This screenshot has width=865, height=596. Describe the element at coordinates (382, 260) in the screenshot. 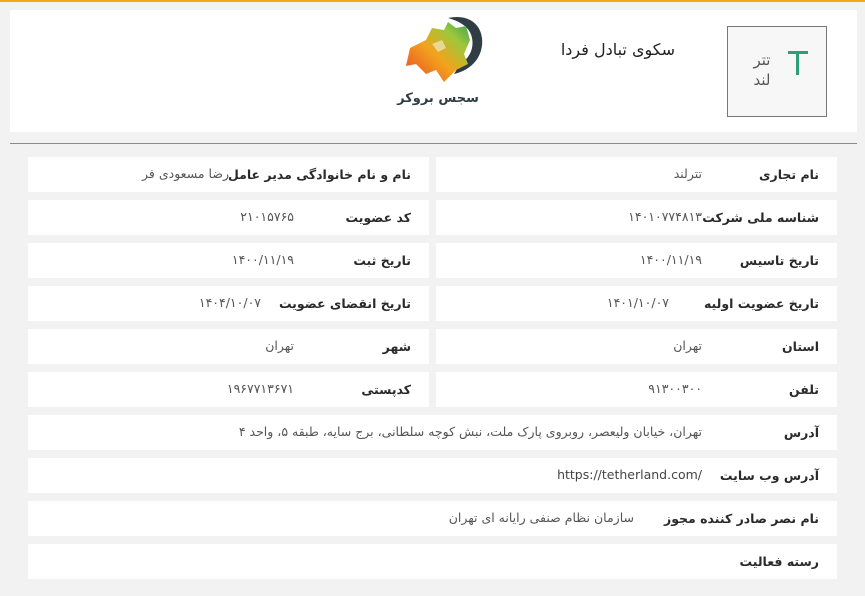

I see `registered-label: تاریخ ثبت` at that location.